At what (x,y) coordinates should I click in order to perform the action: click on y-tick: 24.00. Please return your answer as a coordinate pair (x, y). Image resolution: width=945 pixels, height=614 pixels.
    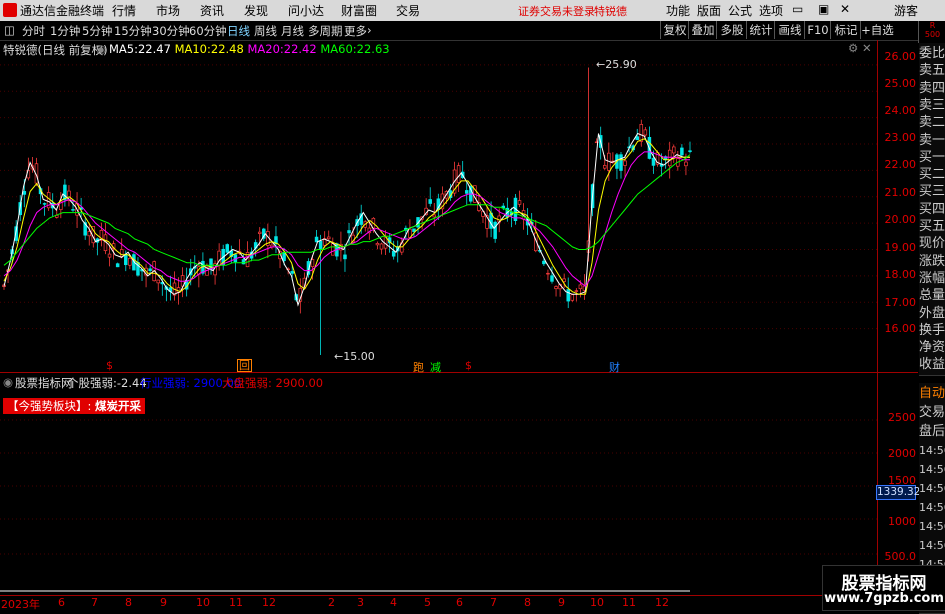
    Looking at the image, I should click on (900, 110).